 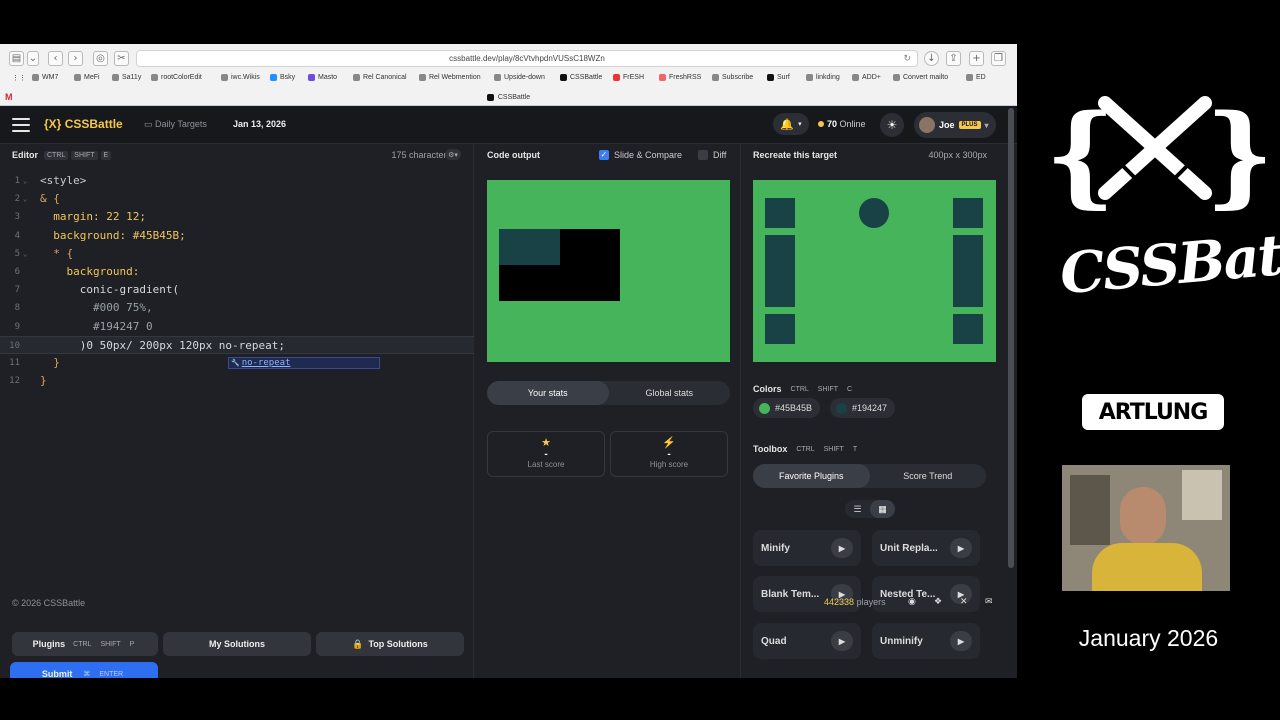 What do you see at coordinates (514, 97) in the screenshot?
I see `tab-title: CSSBattle` at bounding box center [514, 97].